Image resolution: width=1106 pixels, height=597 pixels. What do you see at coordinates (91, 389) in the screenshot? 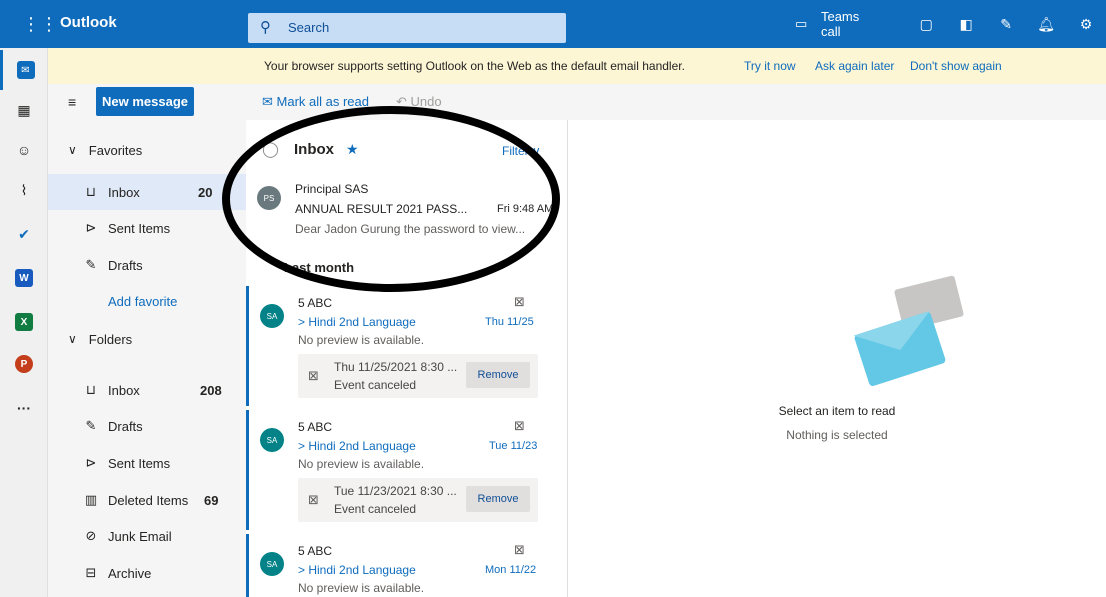
I see `inbox-icon: ⊔` at bounding box center [91, 389].